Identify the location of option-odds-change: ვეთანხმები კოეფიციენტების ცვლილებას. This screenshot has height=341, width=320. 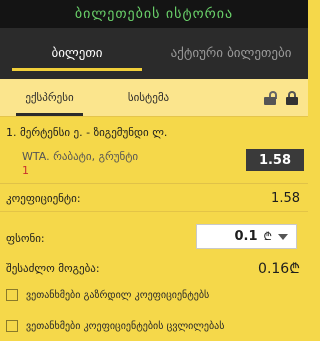
(115, 326).